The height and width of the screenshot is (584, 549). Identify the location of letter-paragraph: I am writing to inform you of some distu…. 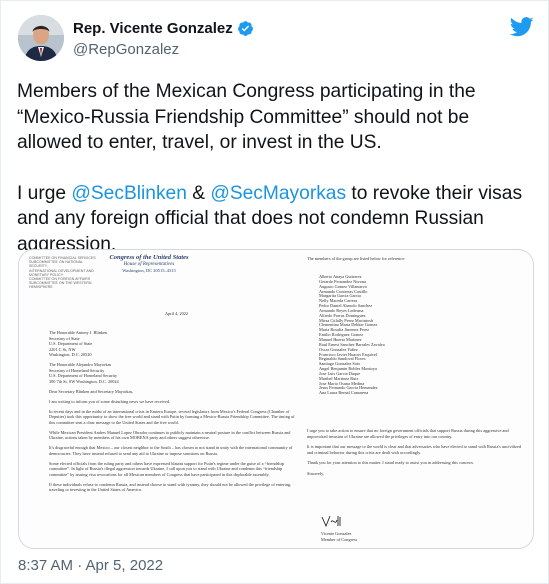
(110, 401).